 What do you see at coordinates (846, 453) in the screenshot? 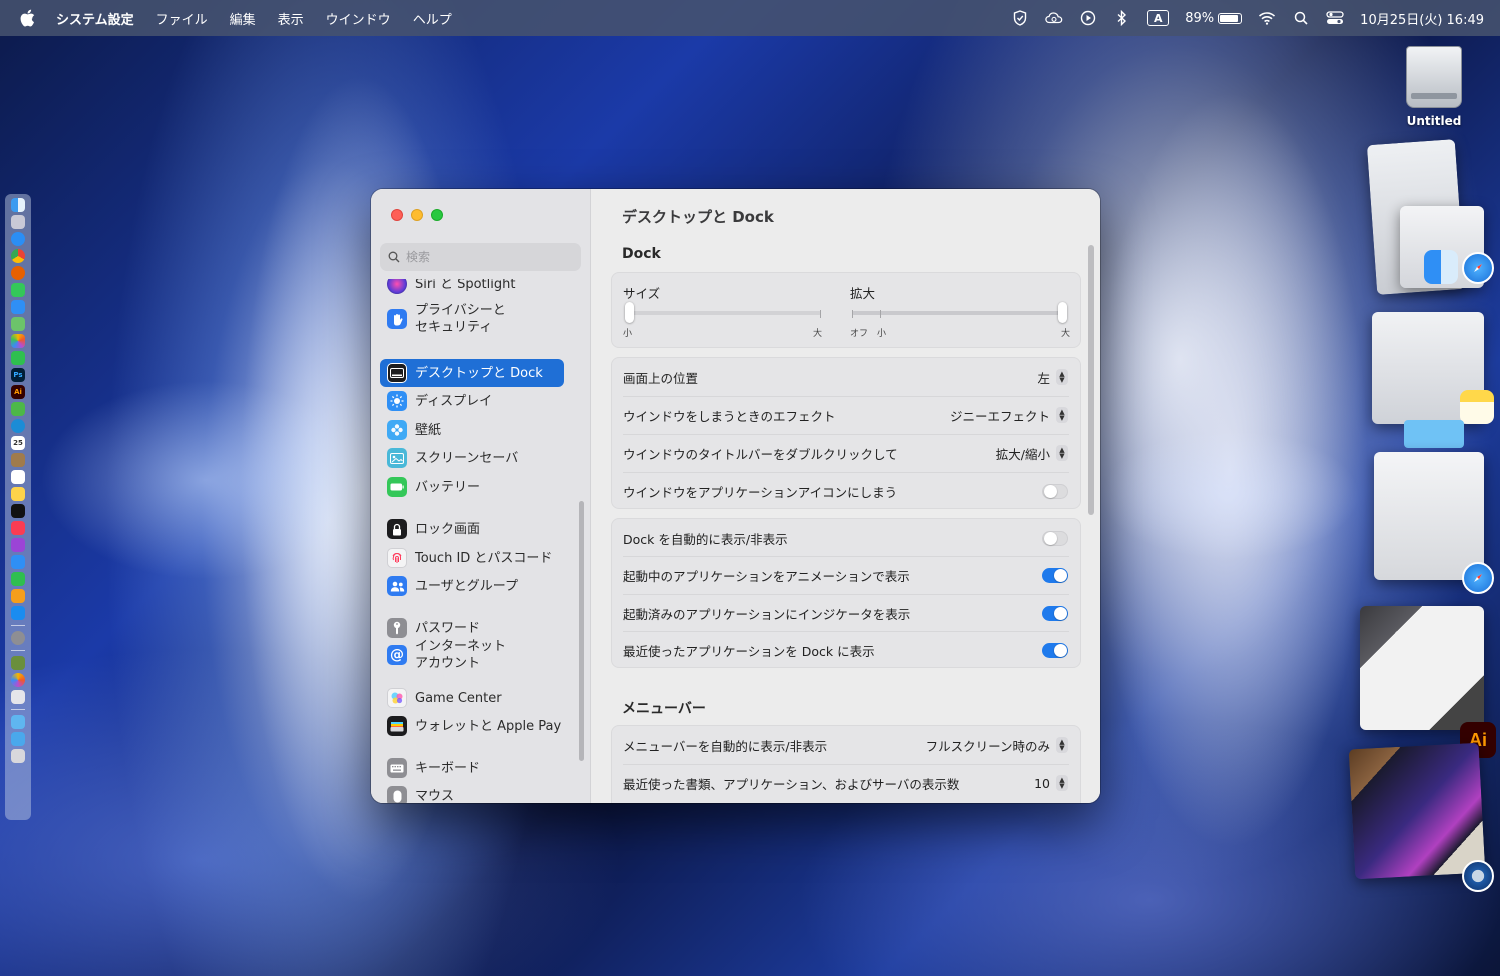
I see `double-click-row: ウインドウのタイトルバーをダブルクリックして 拡大/縮小 ▲ ▼` at bounding box center [846, 453].